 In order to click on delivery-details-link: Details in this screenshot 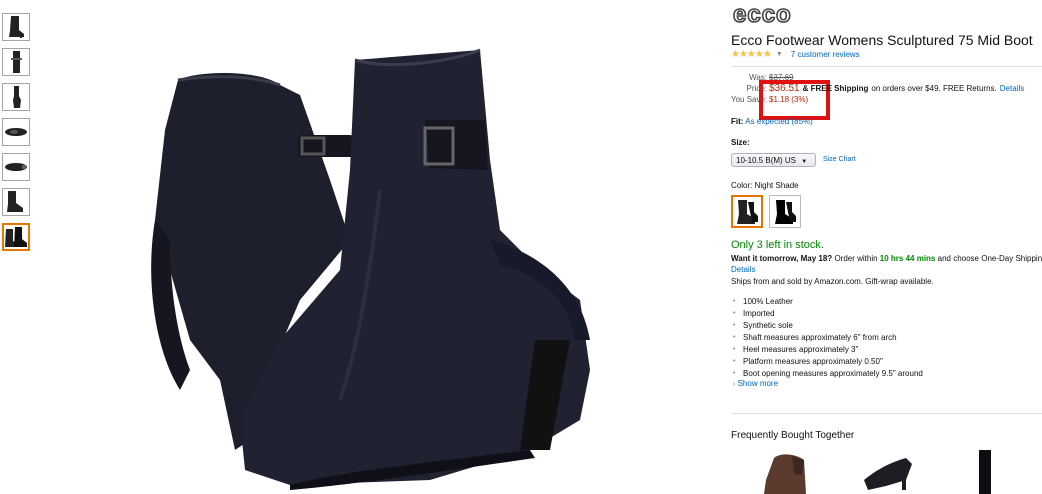, I will do `click(743, 269)`.